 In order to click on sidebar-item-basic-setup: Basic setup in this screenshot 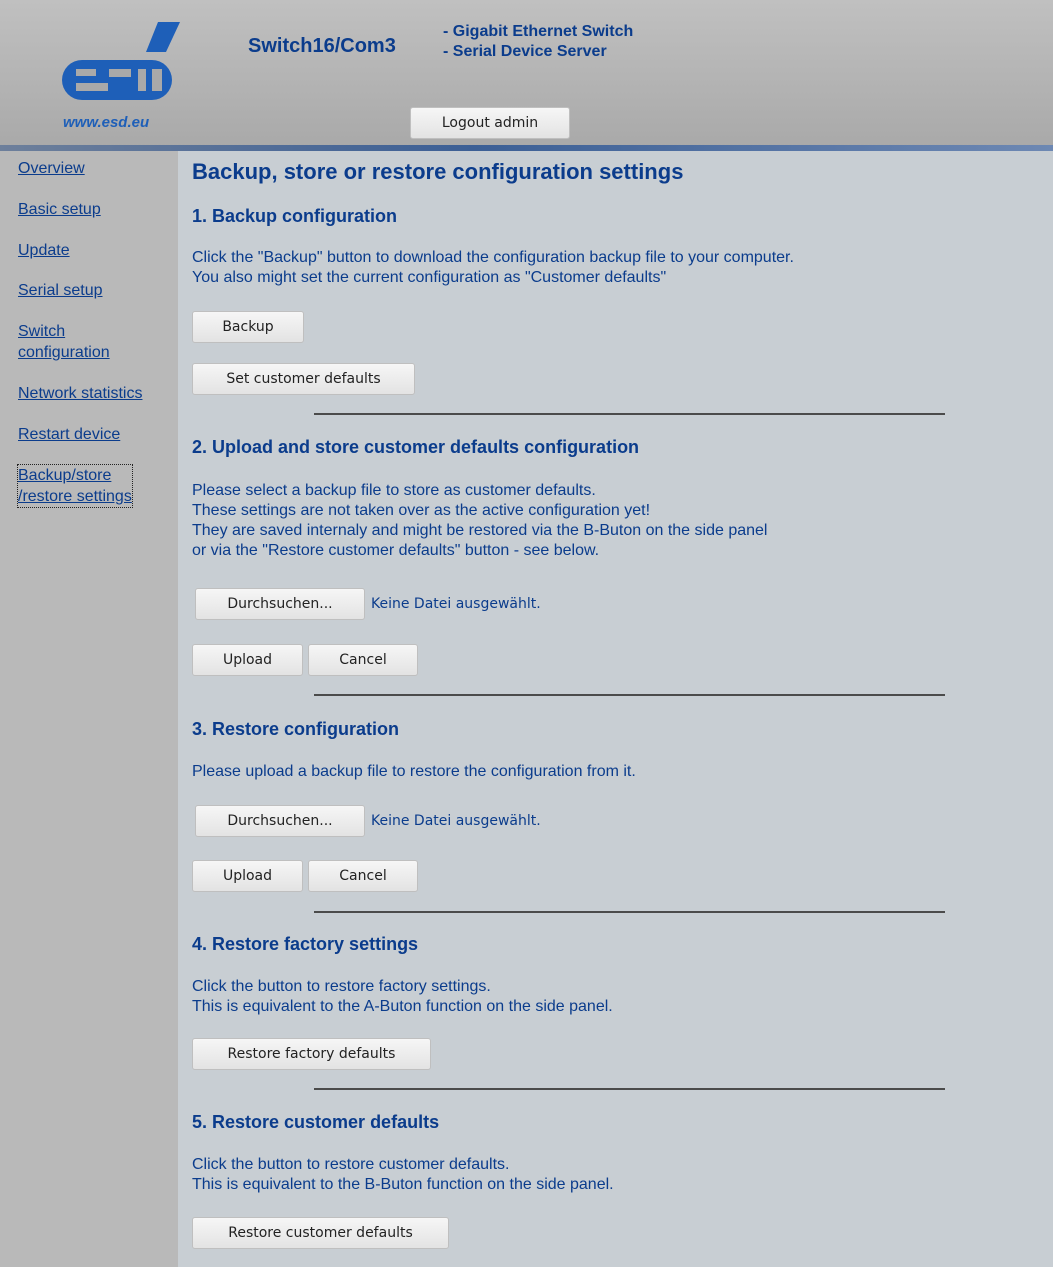, I will do `click(59, 209)`.